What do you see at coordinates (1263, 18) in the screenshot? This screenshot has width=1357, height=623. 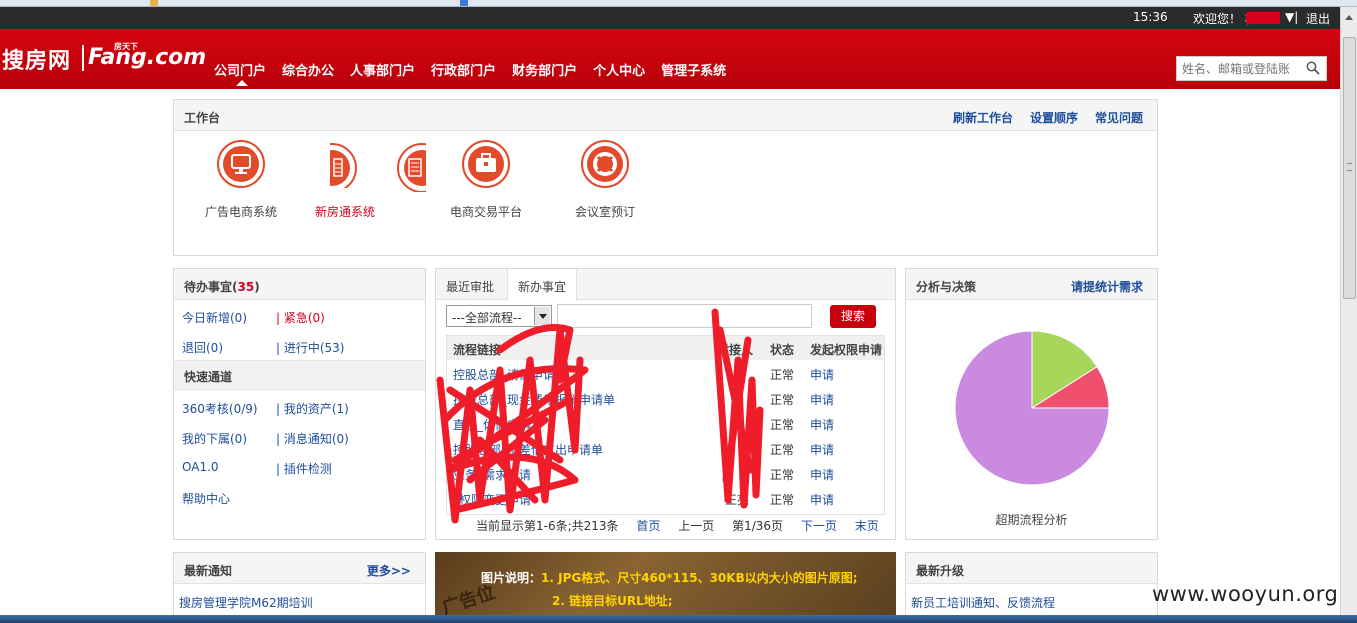 I see `redacted-username` at bounding box center [1263, 18].